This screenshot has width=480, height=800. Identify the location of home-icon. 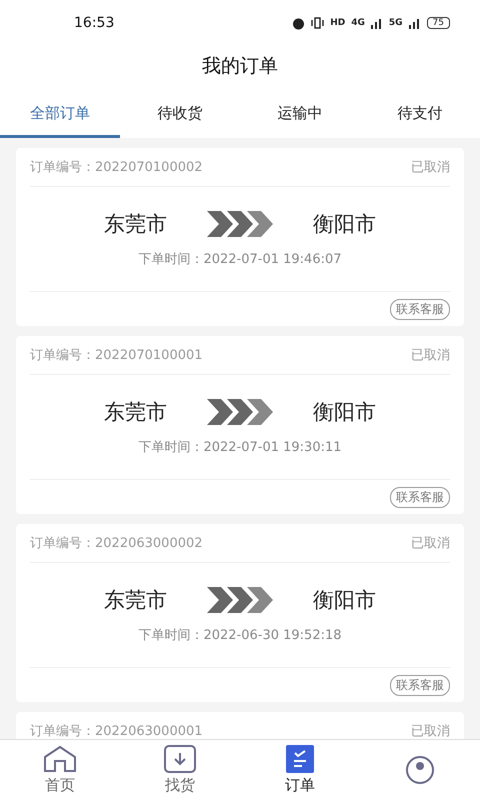
(60, 759).